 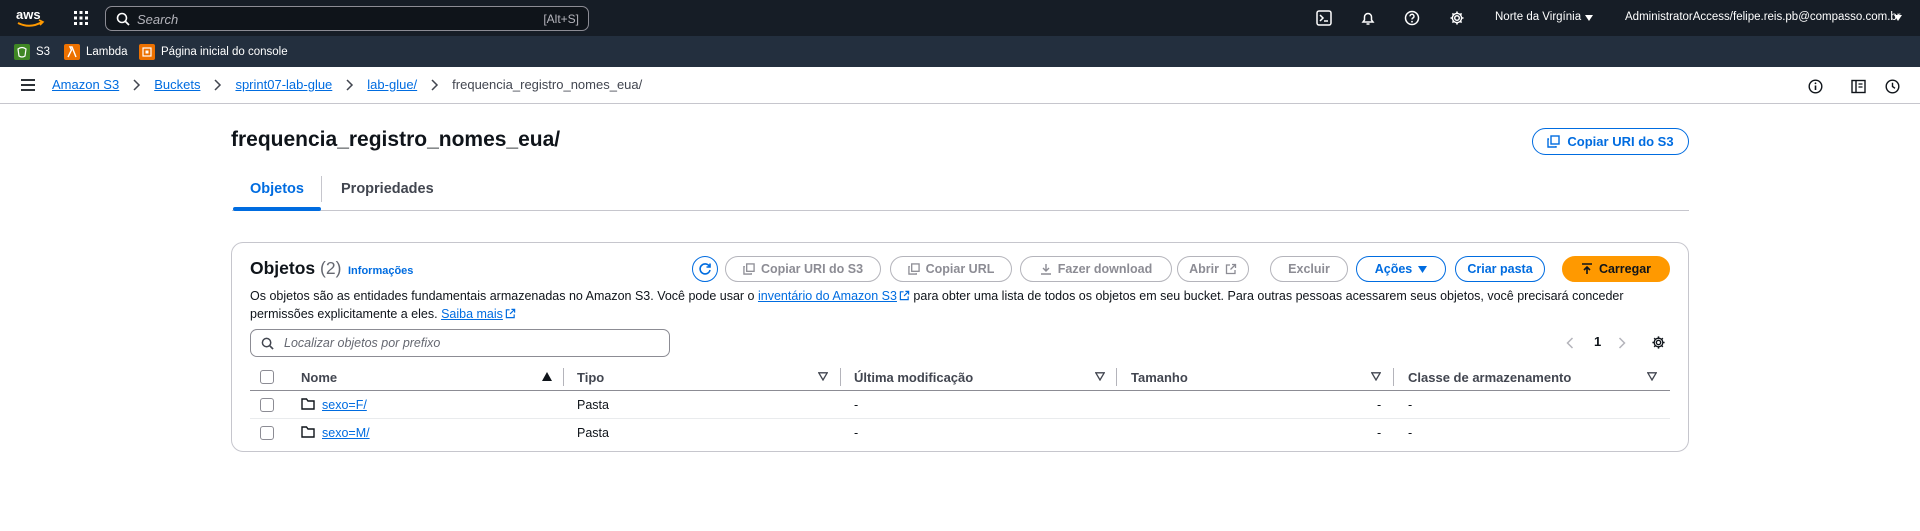 I want to click on history-icon, so click(x=1892, y=86).